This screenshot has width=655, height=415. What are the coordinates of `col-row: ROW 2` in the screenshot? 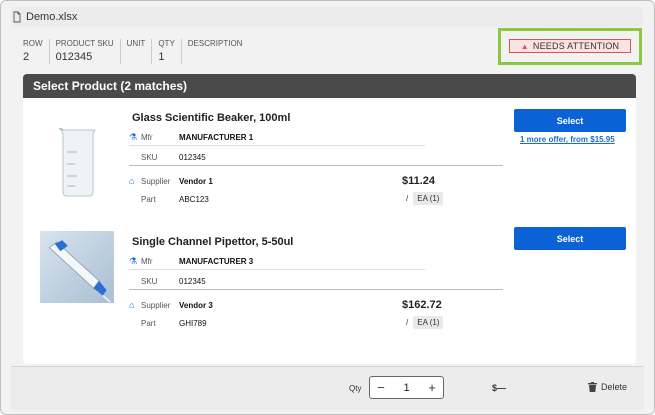 It's located at (36, 51).